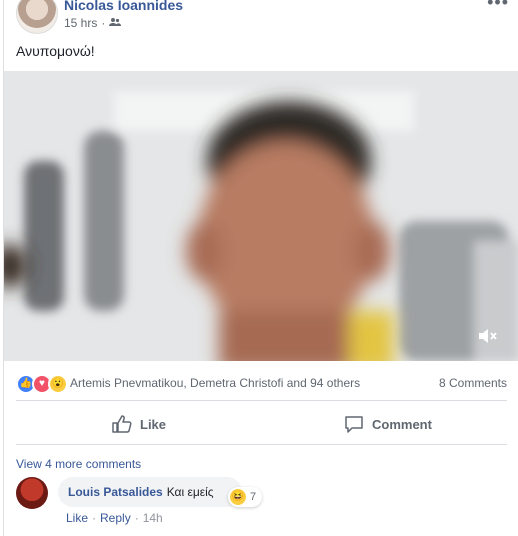  I want to click on like-label: Like, so click(153, 424).